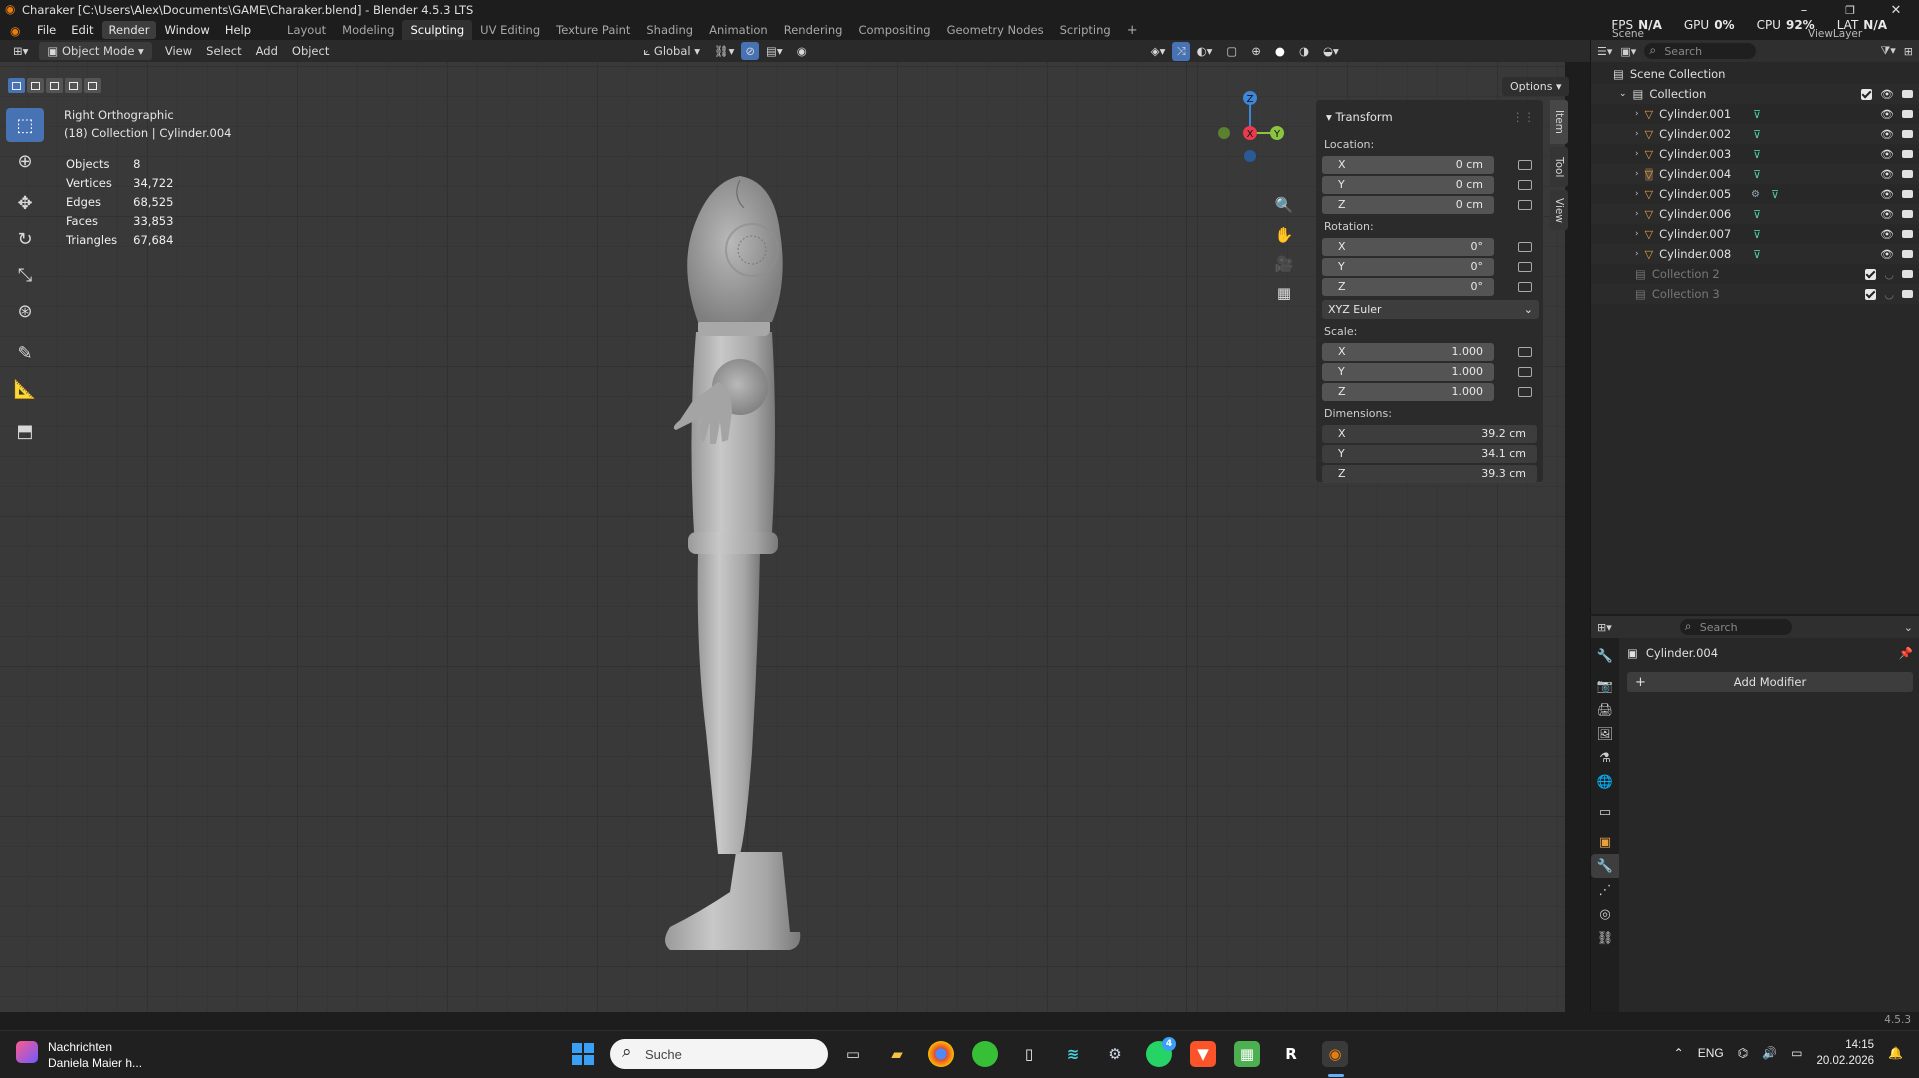  I want to click on workspace-tab-layout: Layout, so click(306, 30).